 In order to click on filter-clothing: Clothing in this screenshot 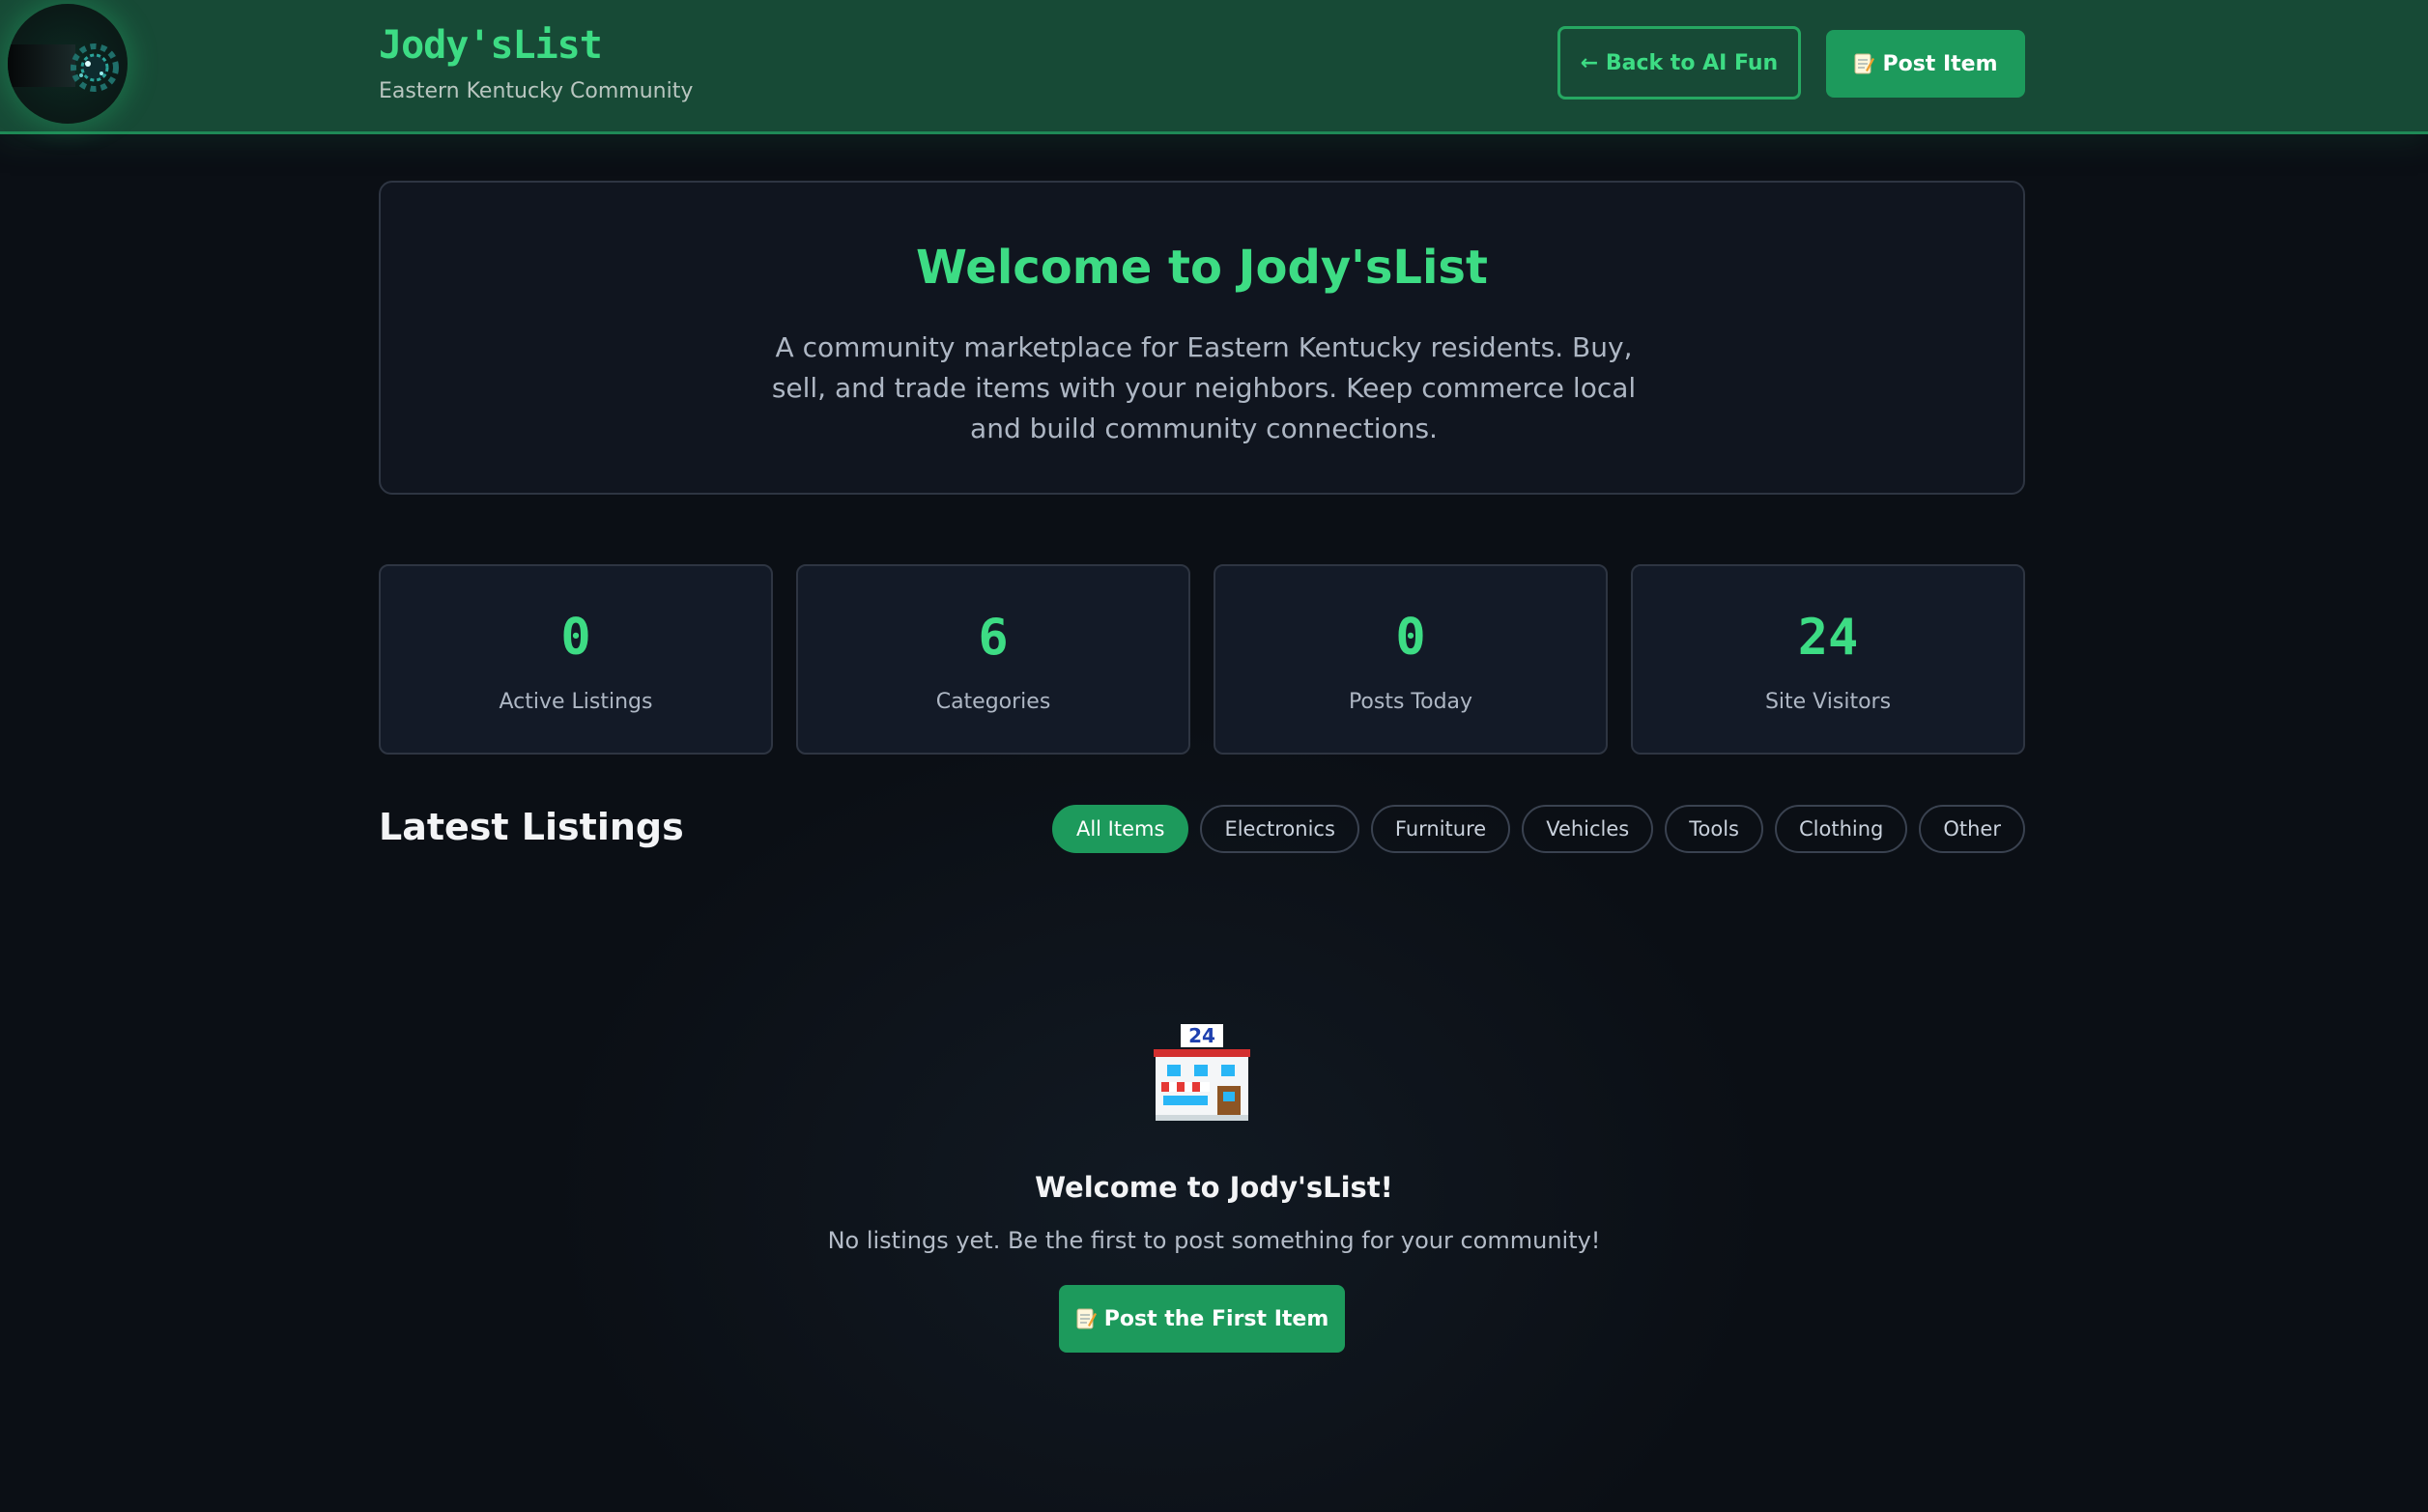, I will do `click(1841, 829)`.